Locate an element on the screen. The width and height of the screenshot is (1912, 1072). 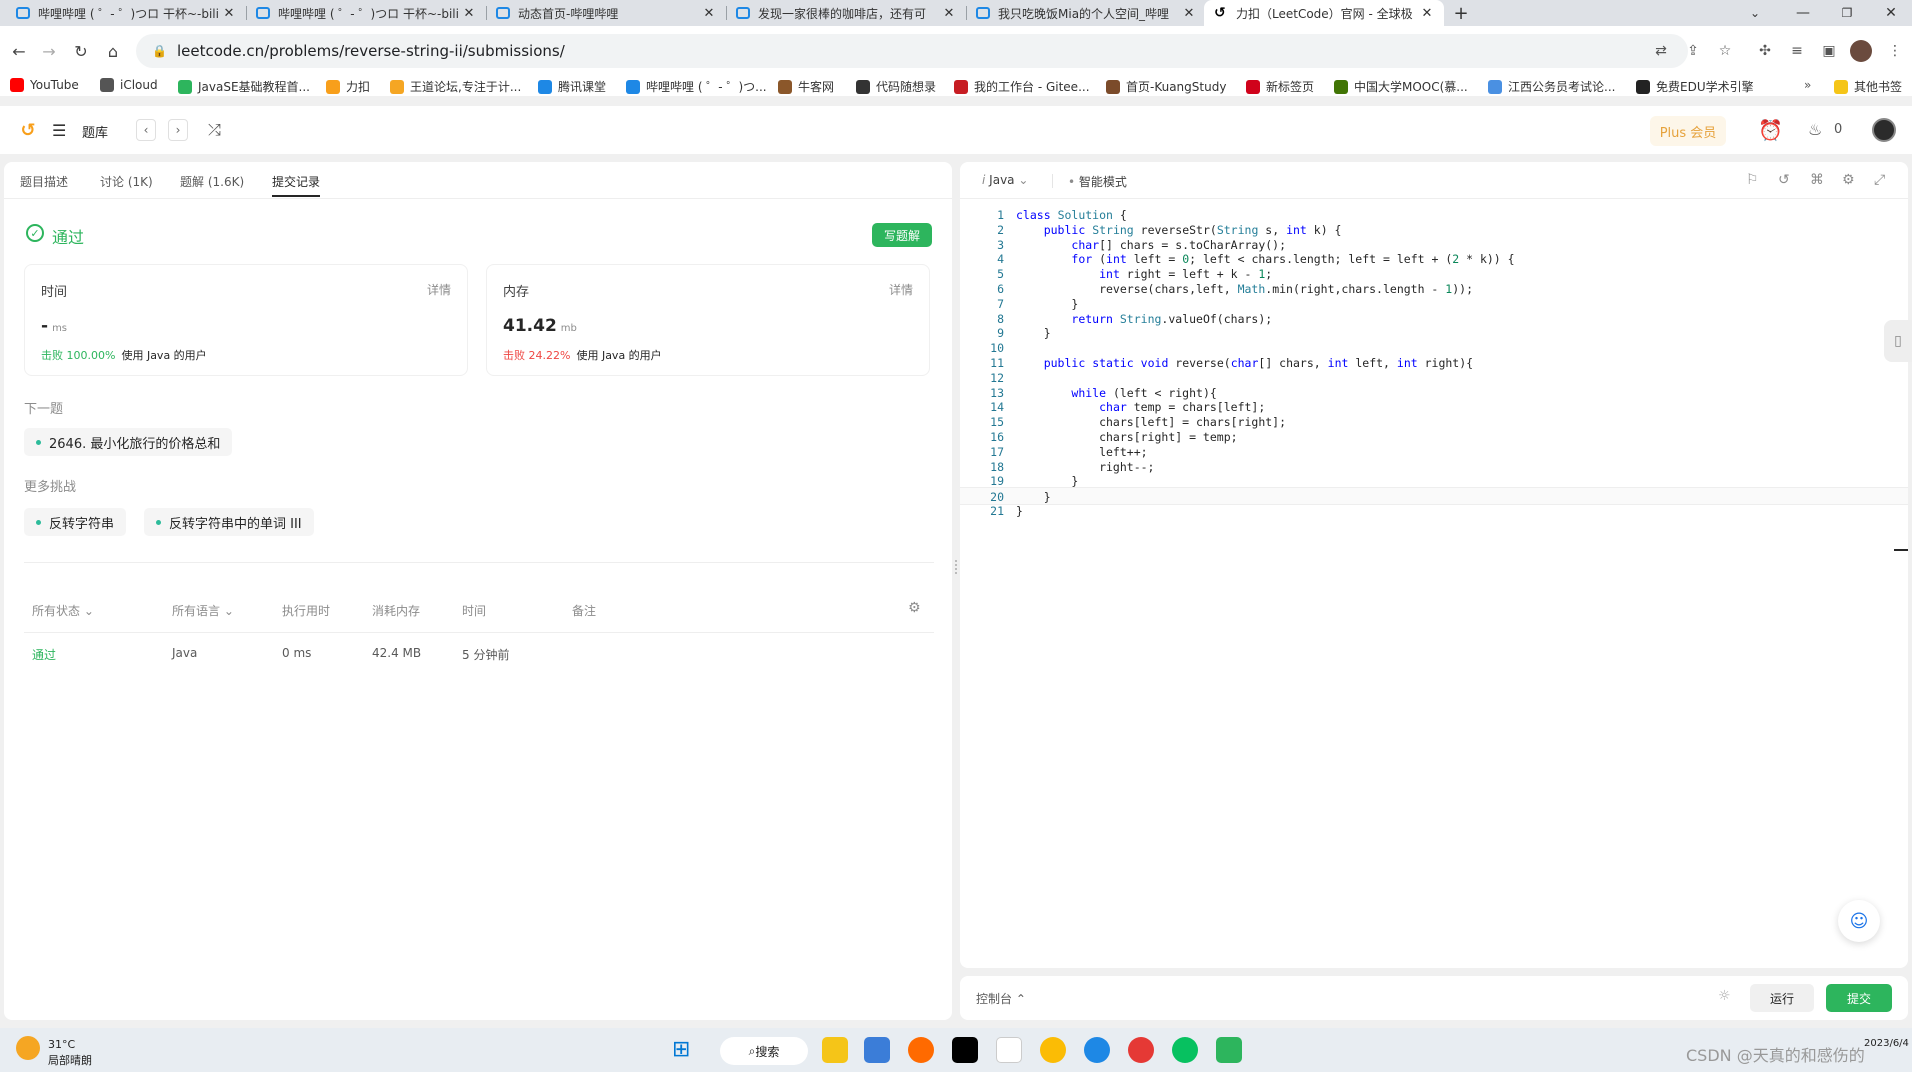
fullscreen-icon: ⤢ is located at coordinates (1879, 180).